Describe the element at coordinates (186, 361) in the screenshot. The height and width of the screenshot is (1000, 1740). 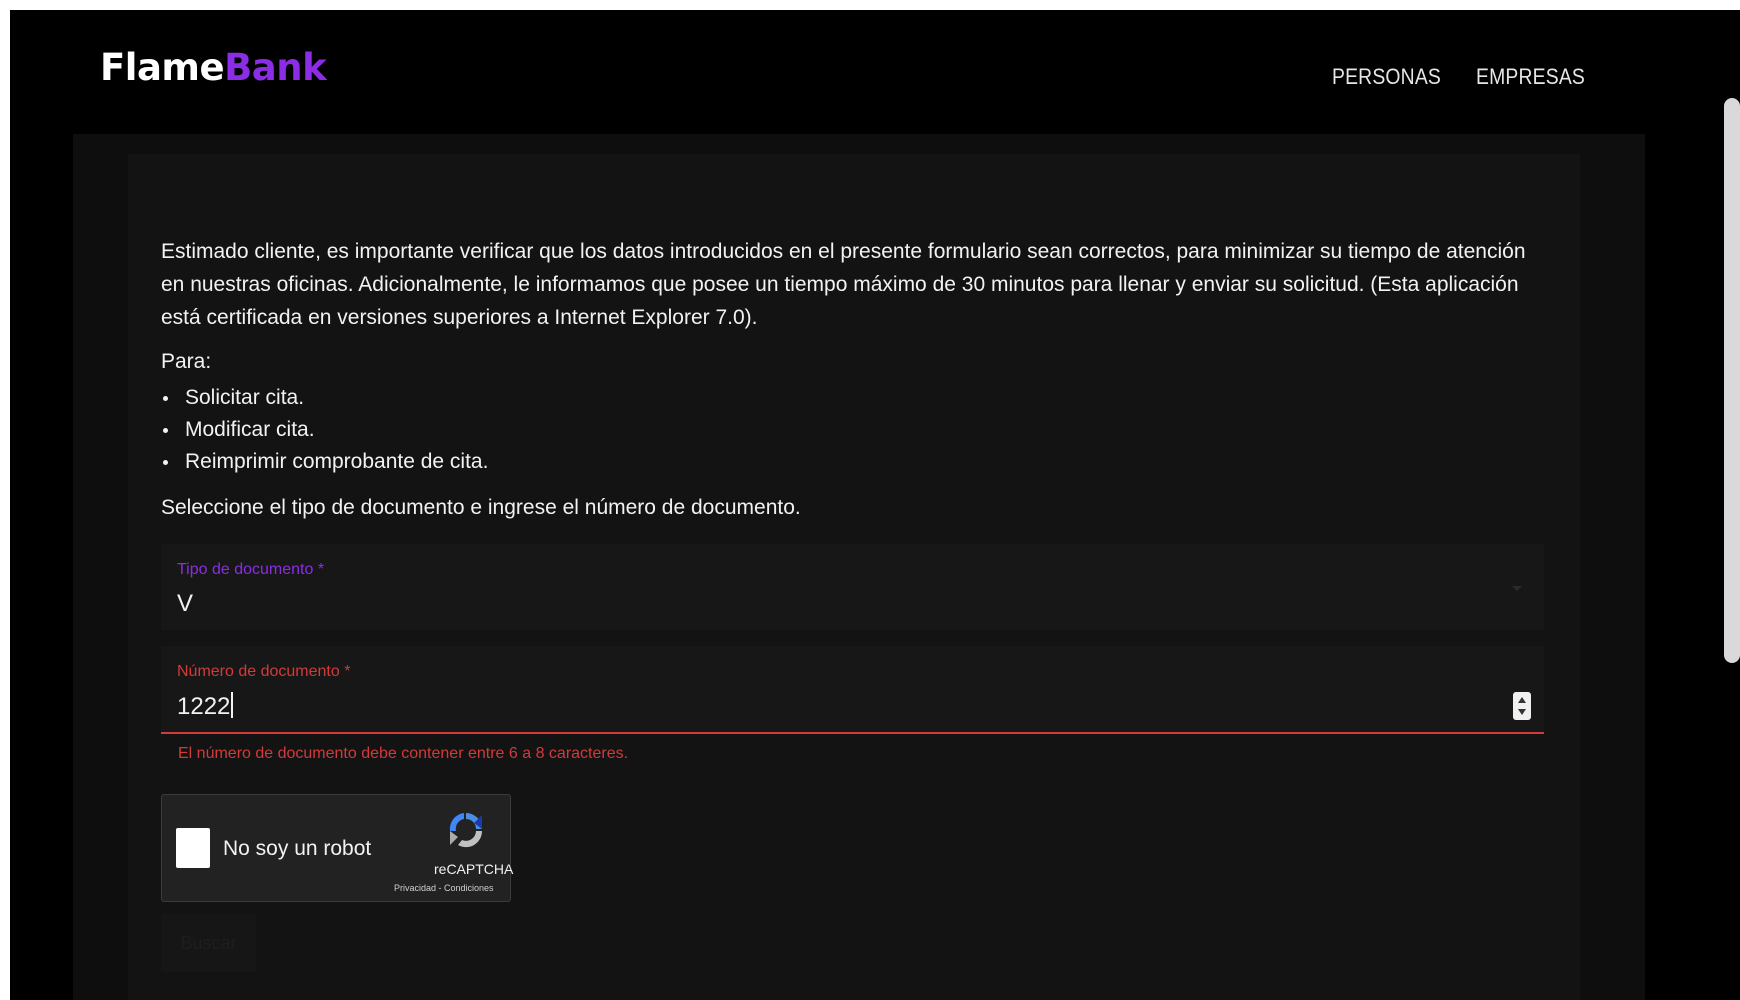
I see `para-label: Para:` at that location.